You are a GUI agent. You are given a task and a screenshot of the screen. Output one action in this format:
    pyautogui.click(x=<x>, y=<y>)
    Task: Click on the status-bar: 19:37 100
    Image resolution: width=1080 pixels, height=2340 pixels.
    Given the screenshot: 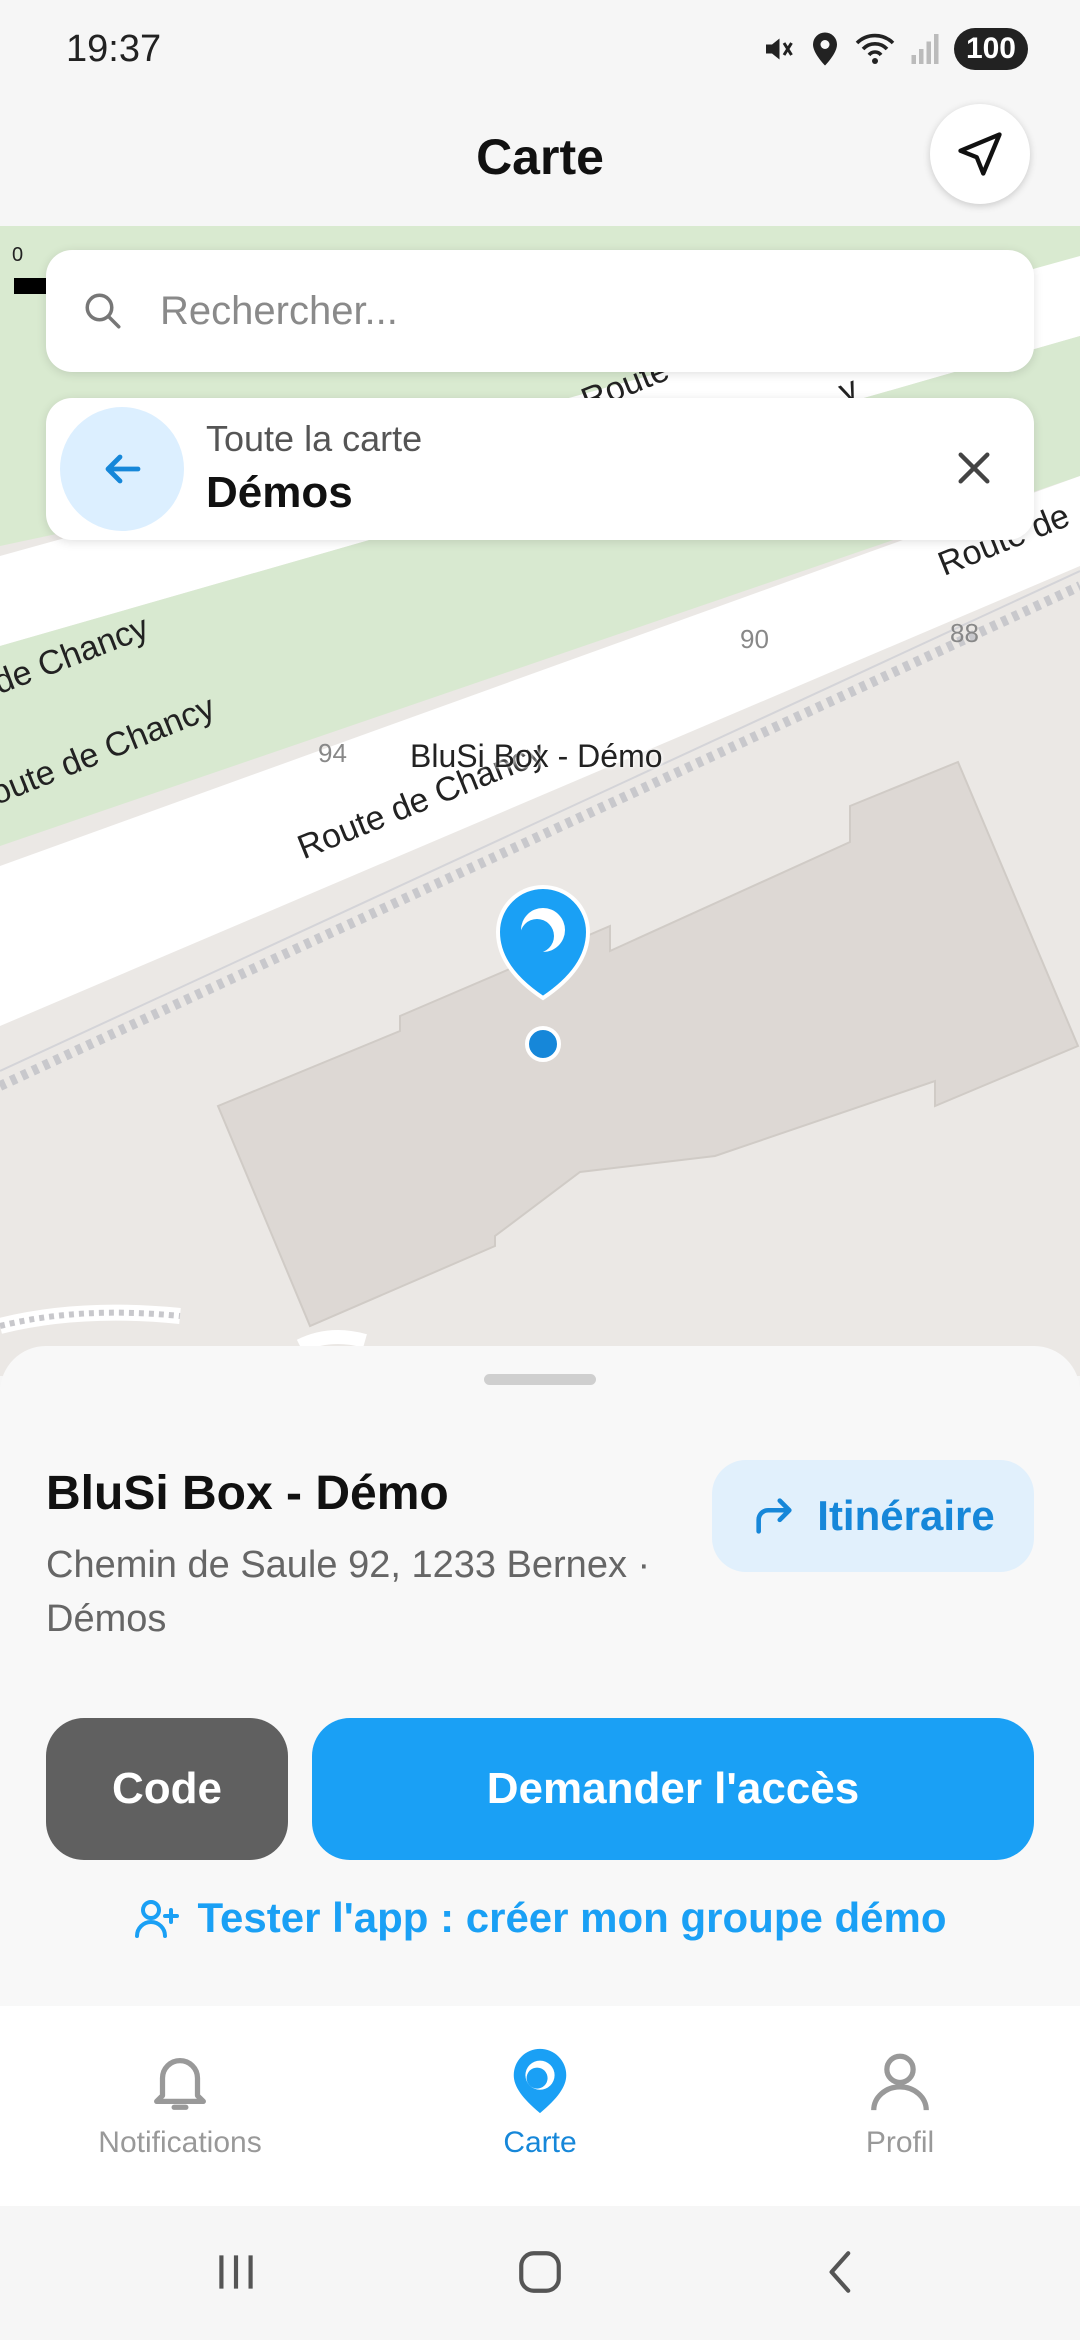 What is the action you would take?
    pyautogui.click(x=540, y=50)
    